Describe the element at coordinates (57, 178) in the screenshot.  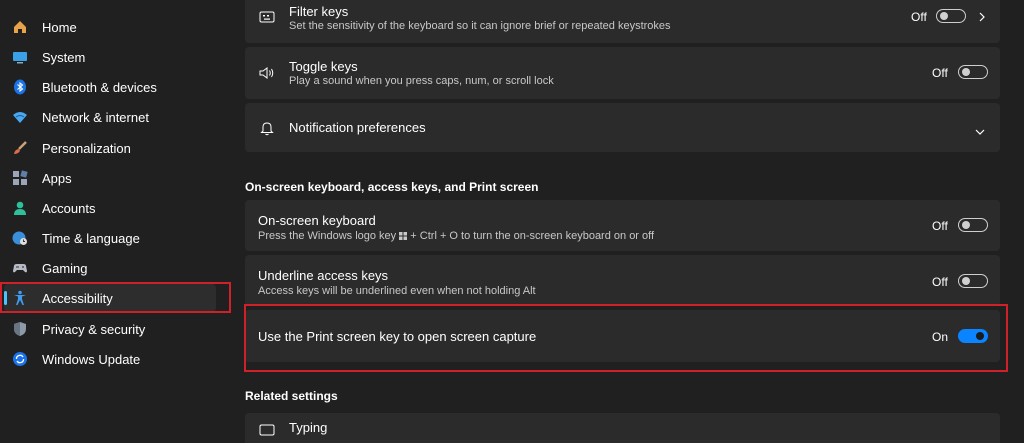
I see `sidebar-item-label: Apps` at that location.